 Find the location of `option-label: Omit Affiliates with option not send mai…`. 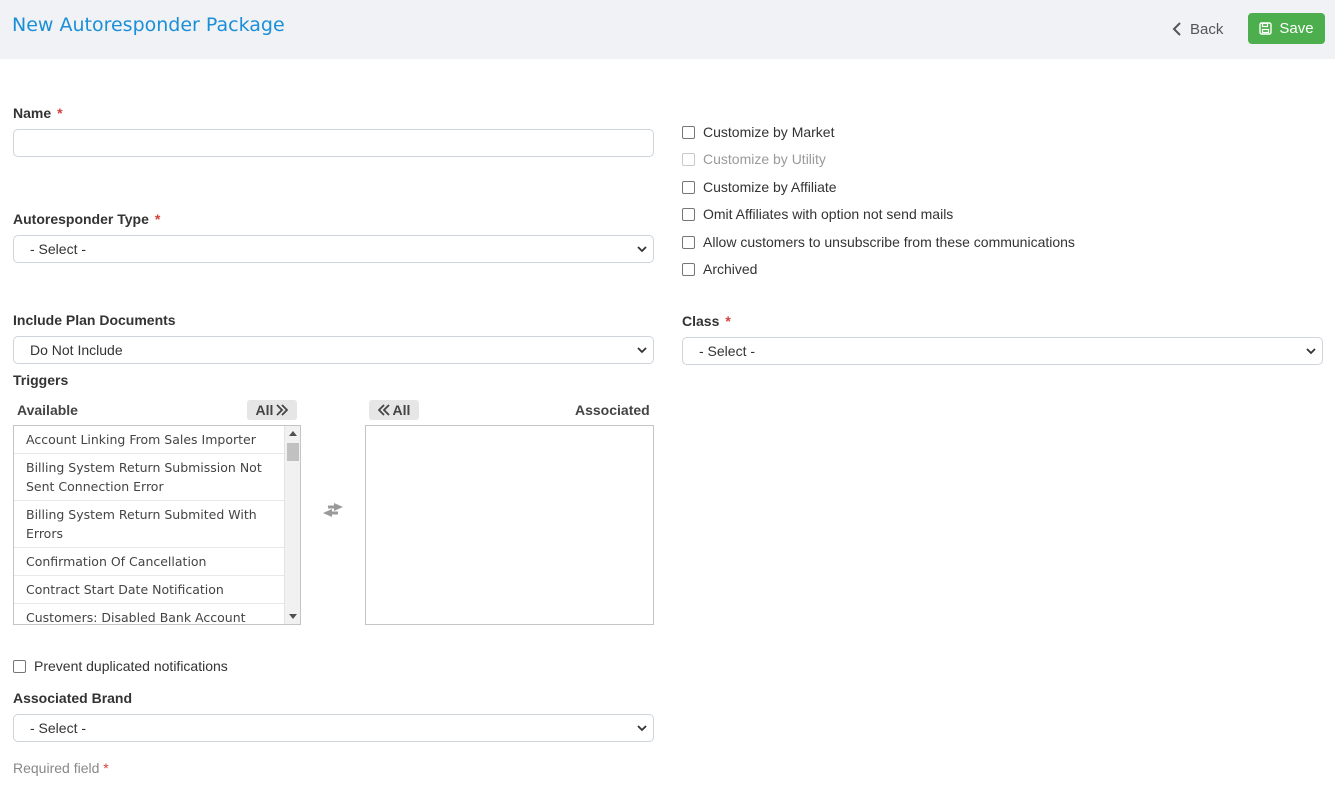

option-label: Omit Affiliates with option not send mai… is located at coordinates (828, 214).